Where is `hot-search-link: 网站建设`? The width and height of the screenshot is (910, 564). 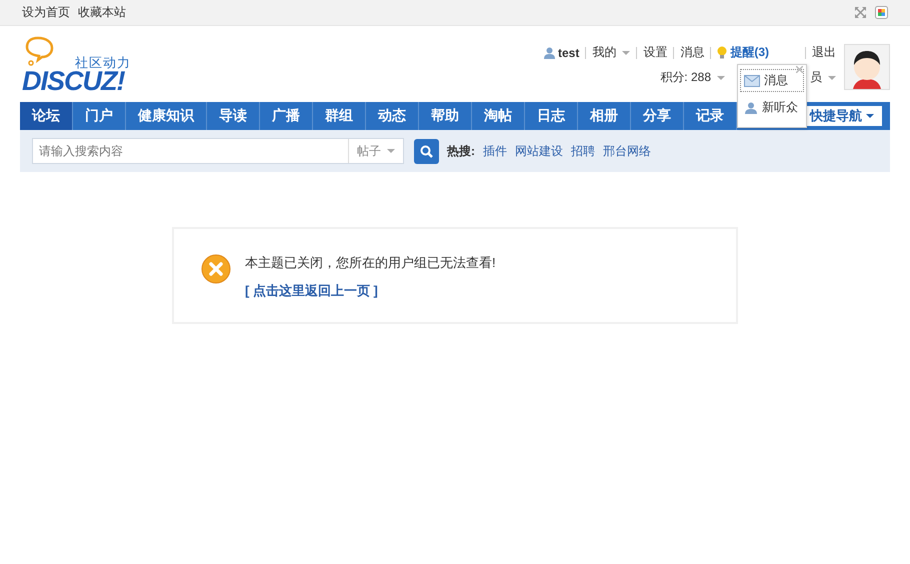 hot-search-link: 网站建设 is located at coordinates (539, 151).